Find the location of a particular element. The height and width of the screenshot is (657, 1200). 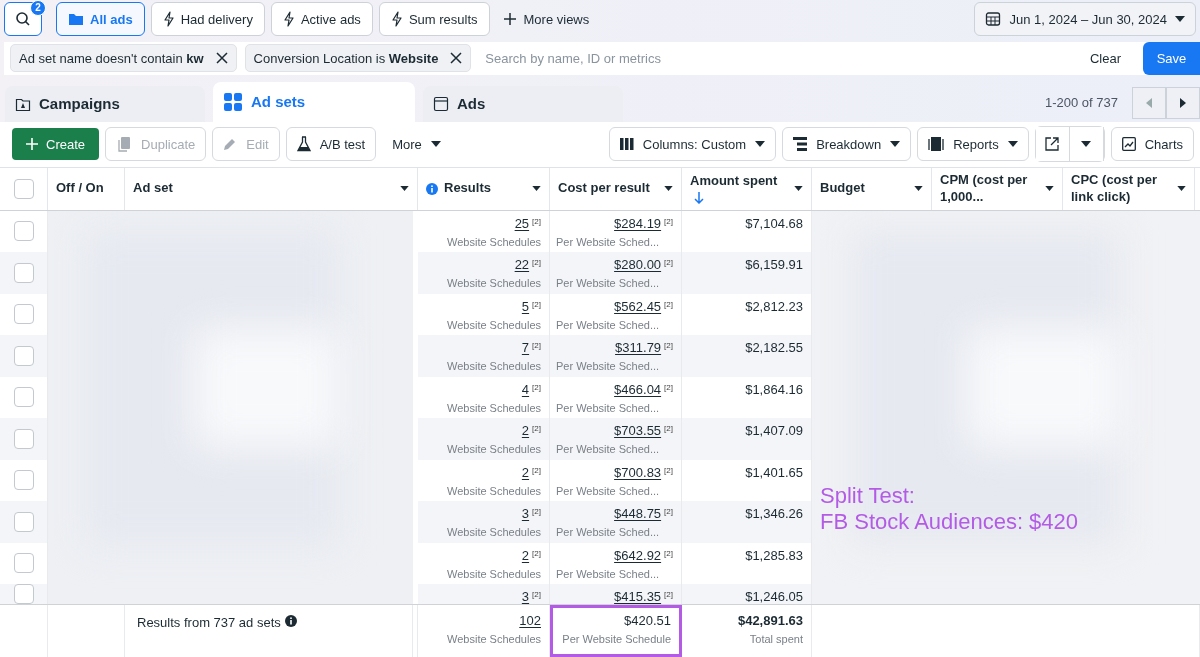

charts-button: Charts is located at coordinates (1152, 144).